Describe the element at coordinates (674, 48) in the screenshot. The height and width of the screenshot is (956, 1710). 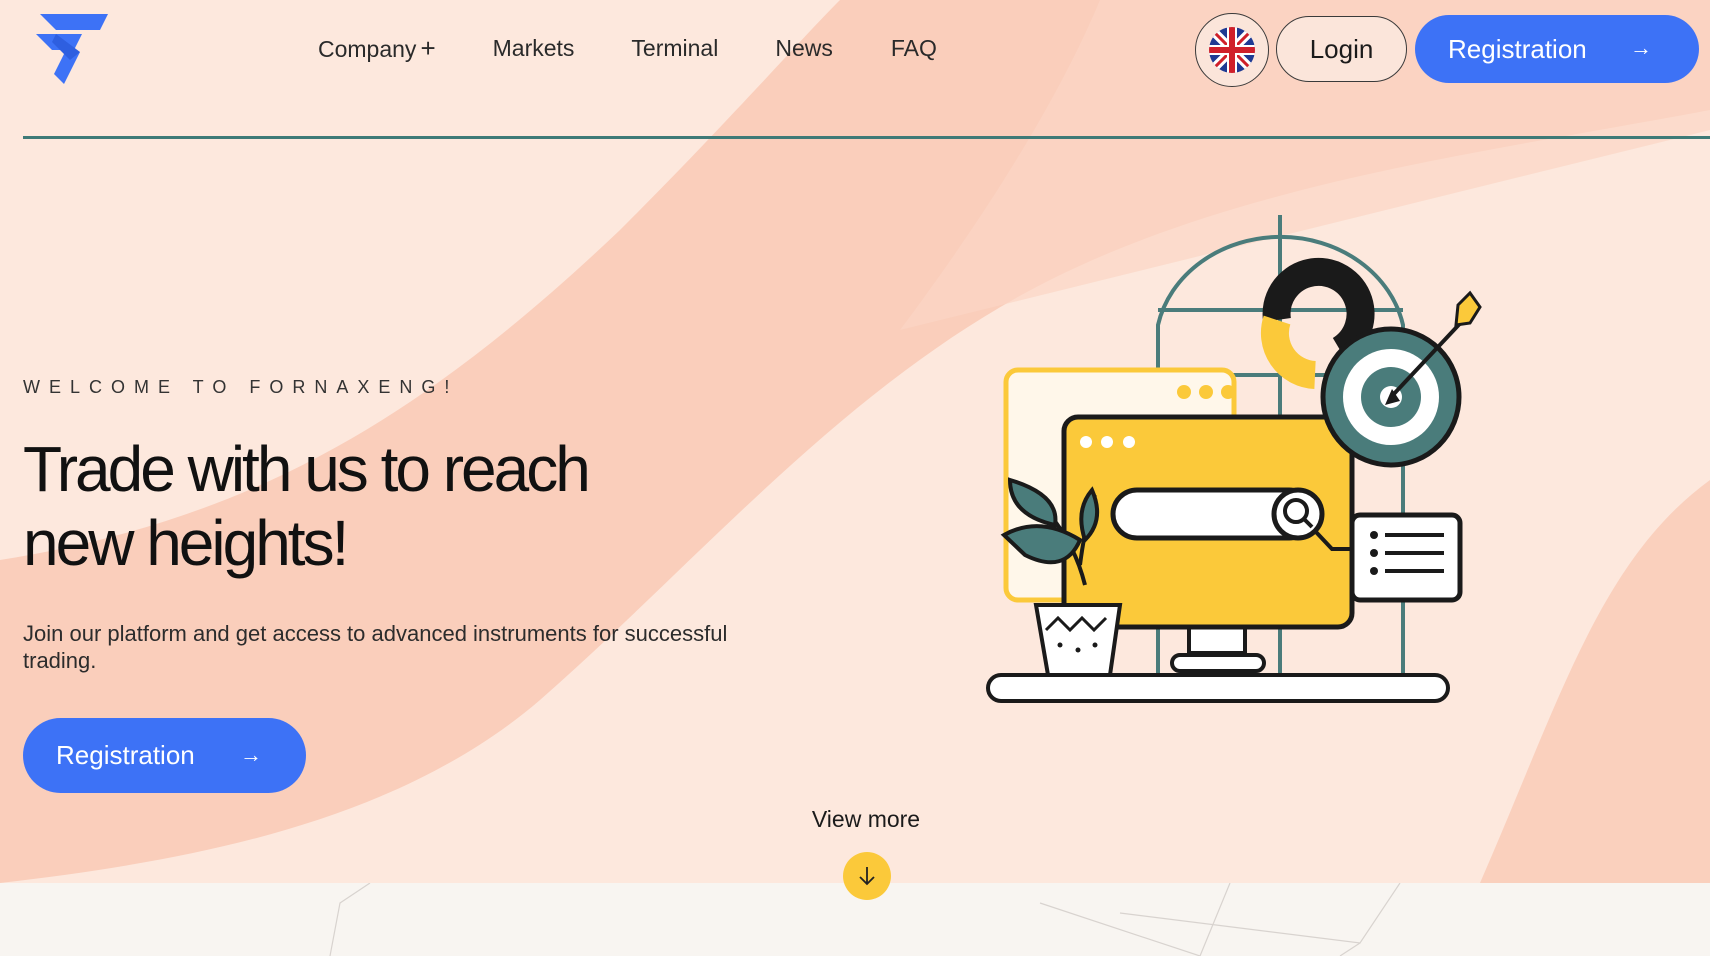
I see `nav-terminal: Terminal` at that location.